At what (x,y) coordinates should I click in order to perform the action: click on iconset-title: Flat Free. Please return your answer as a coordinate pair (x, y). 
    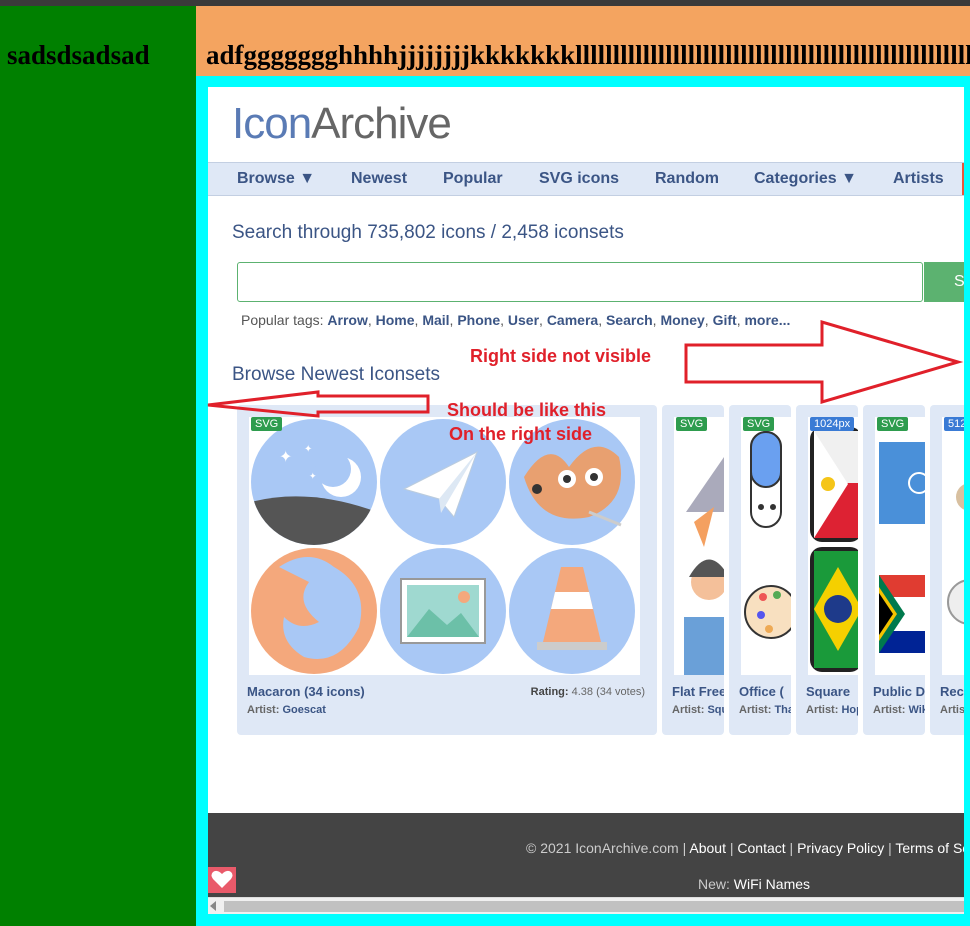
    Looking at the image, I should click on (698, 691).